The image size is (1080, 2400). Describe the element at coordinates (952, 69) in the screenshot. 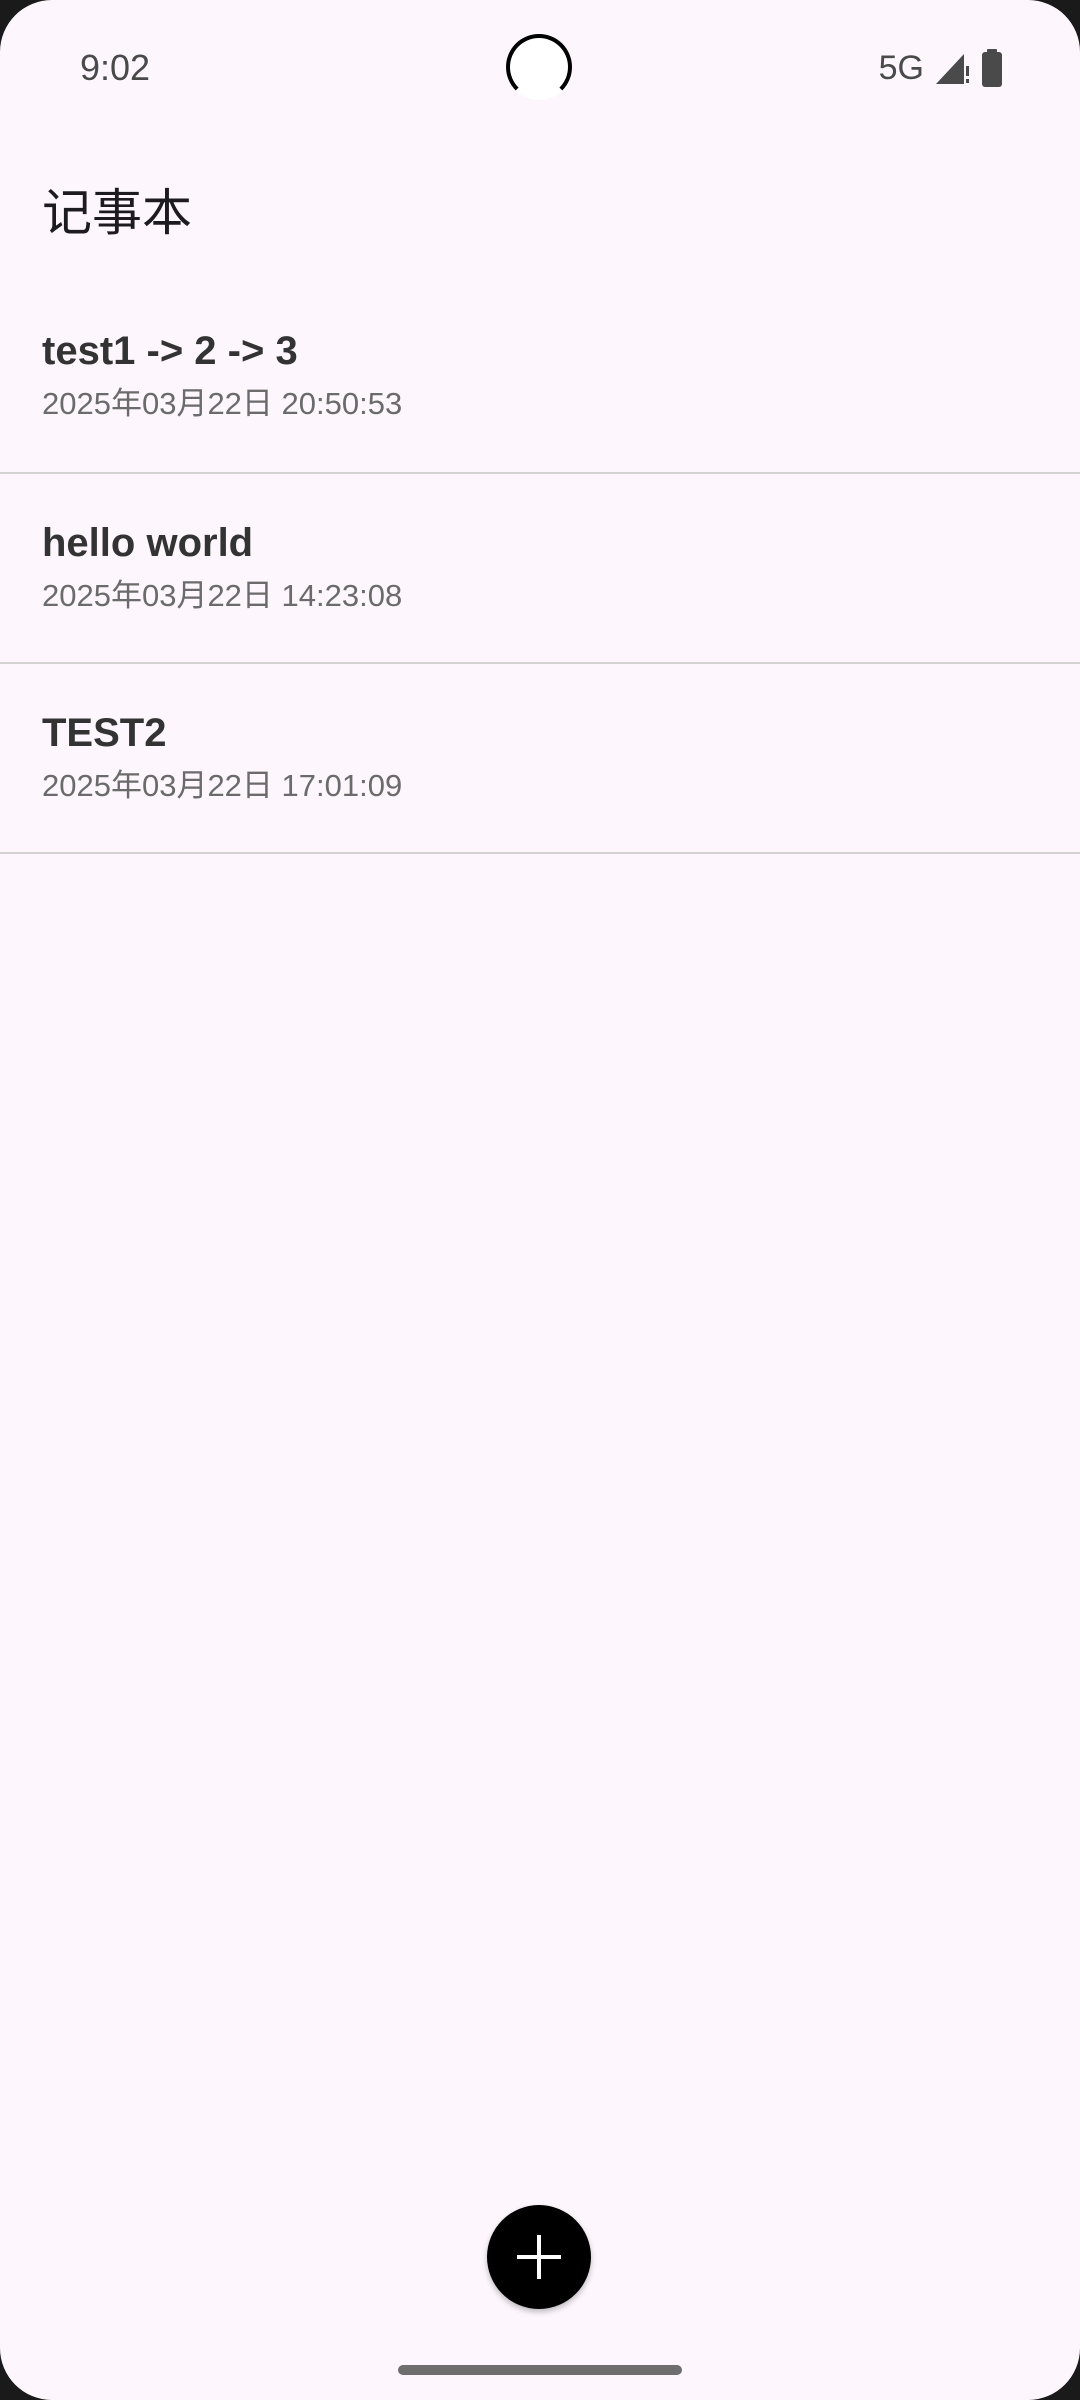

I see `signal-icon` at that location.